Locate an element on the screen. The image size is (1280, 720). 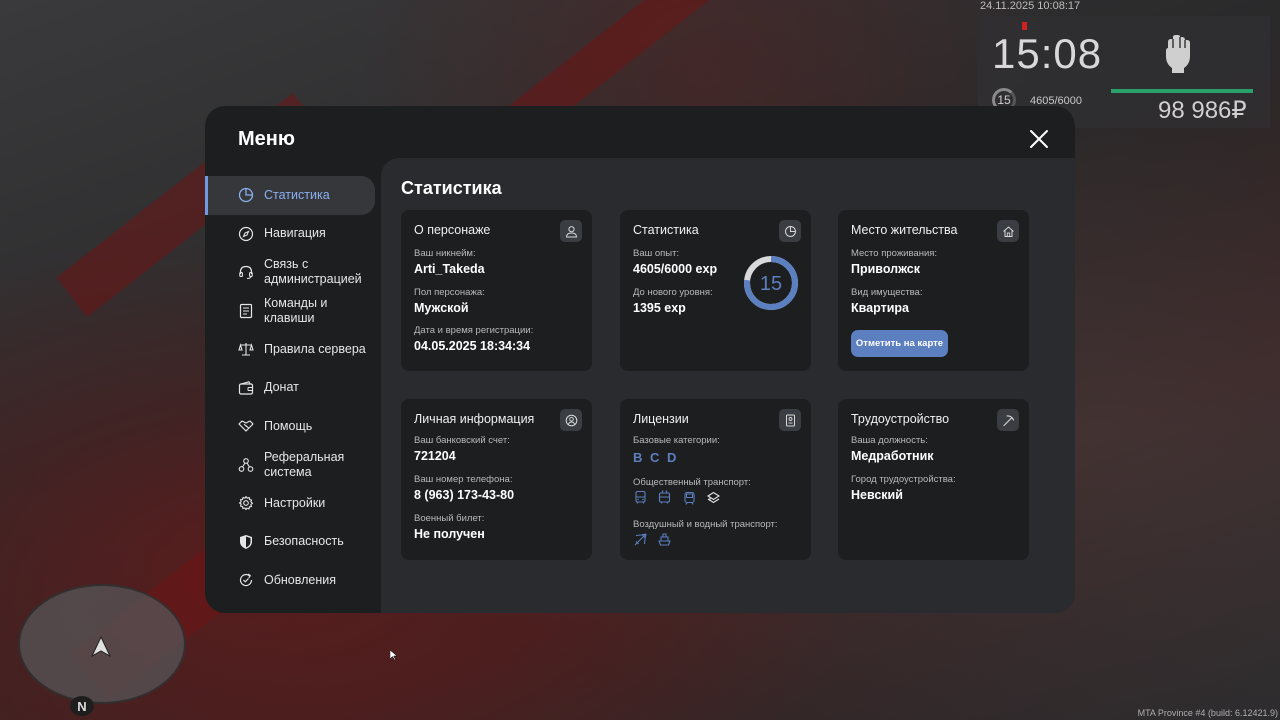
scales-icon is located at coordinates (246, 349).